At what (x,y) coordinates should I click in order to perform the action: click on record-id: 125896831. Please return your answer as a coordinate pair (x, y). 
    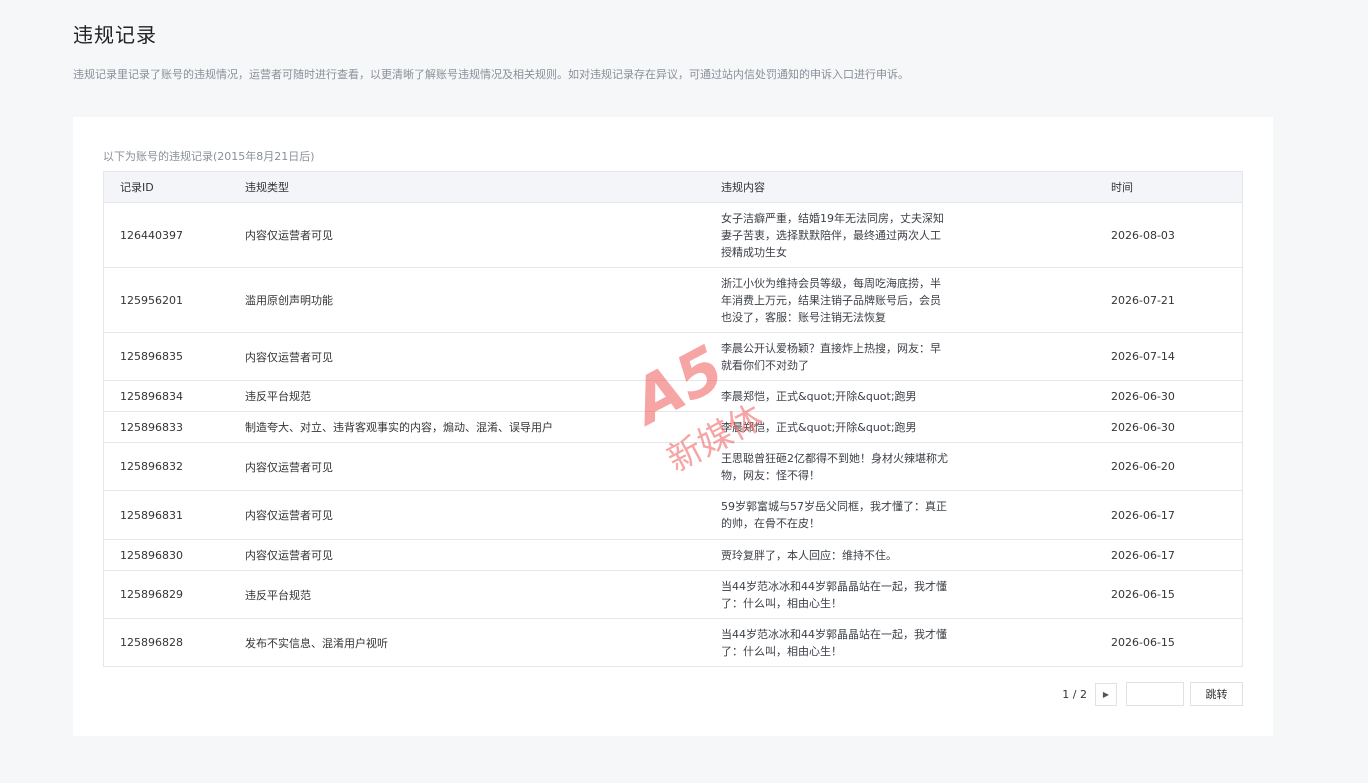
    Looking at the image, I should click on (151, 515).